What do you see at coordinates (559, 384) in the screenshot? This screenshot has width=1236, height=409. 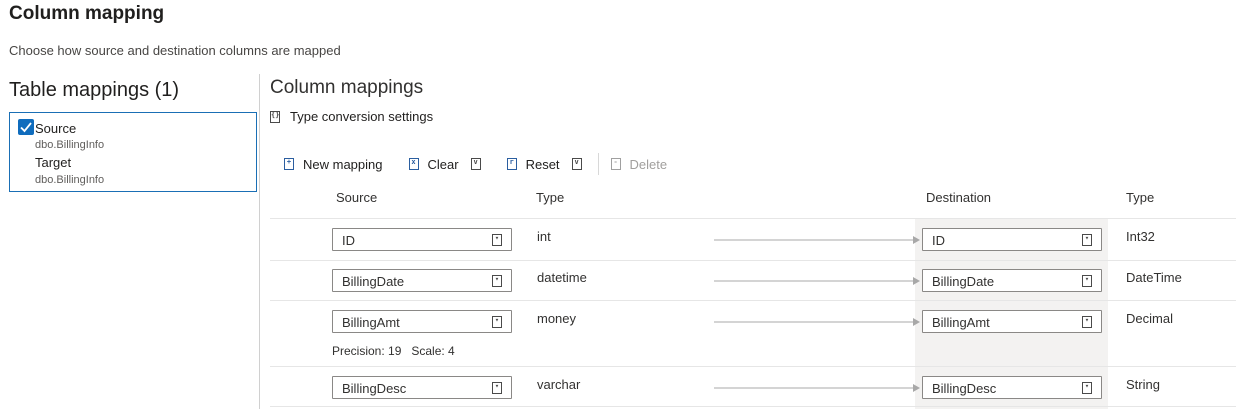 I see `source-type: varchar` at bounding box center [559, 384].